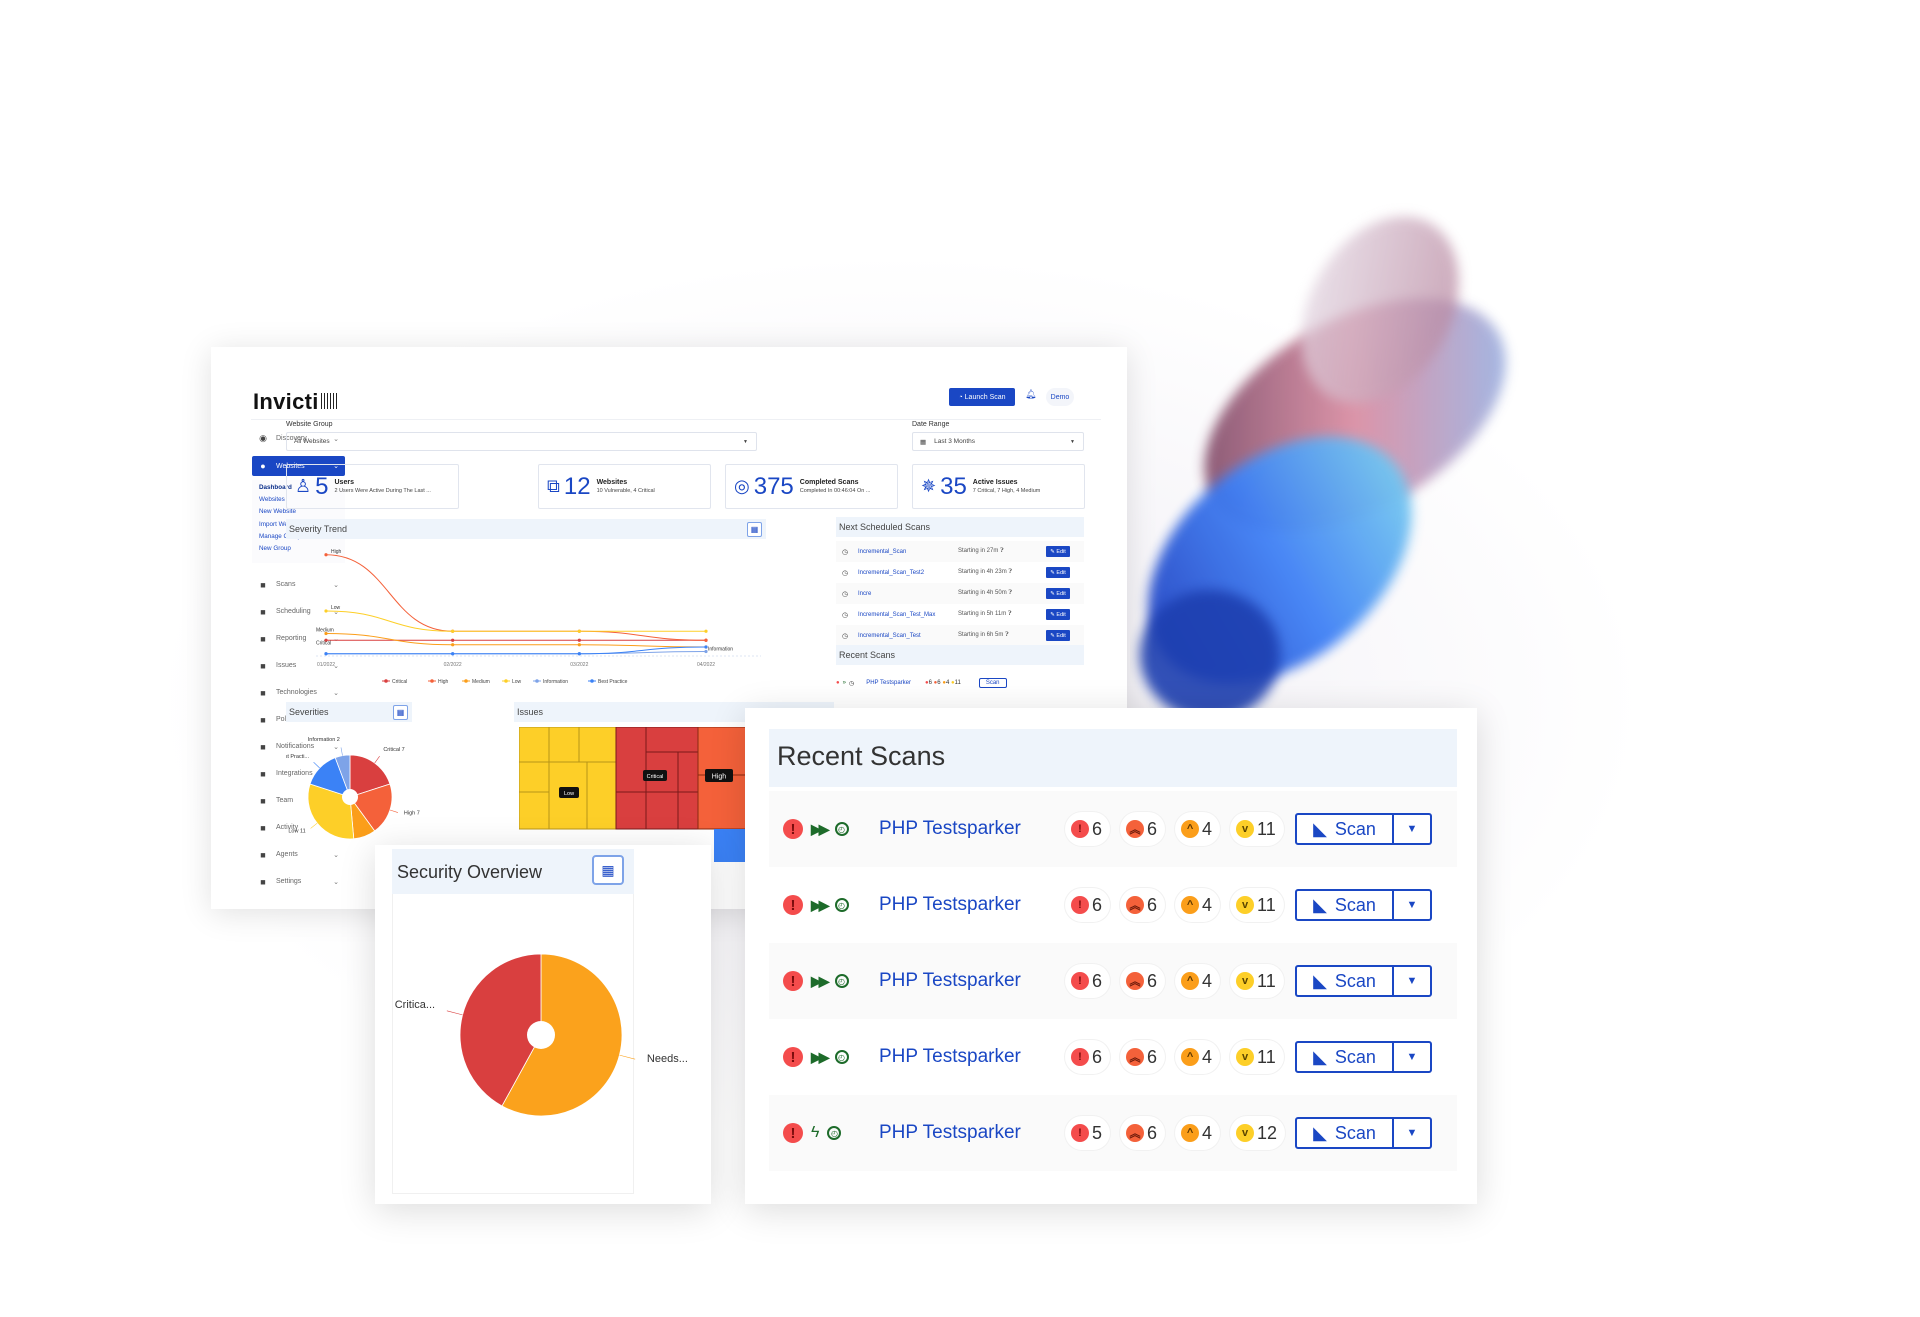 This screenshot has height=1317, width=1920. I want to click on double-chevron-up-icon: ︽, so click(1135, 981).